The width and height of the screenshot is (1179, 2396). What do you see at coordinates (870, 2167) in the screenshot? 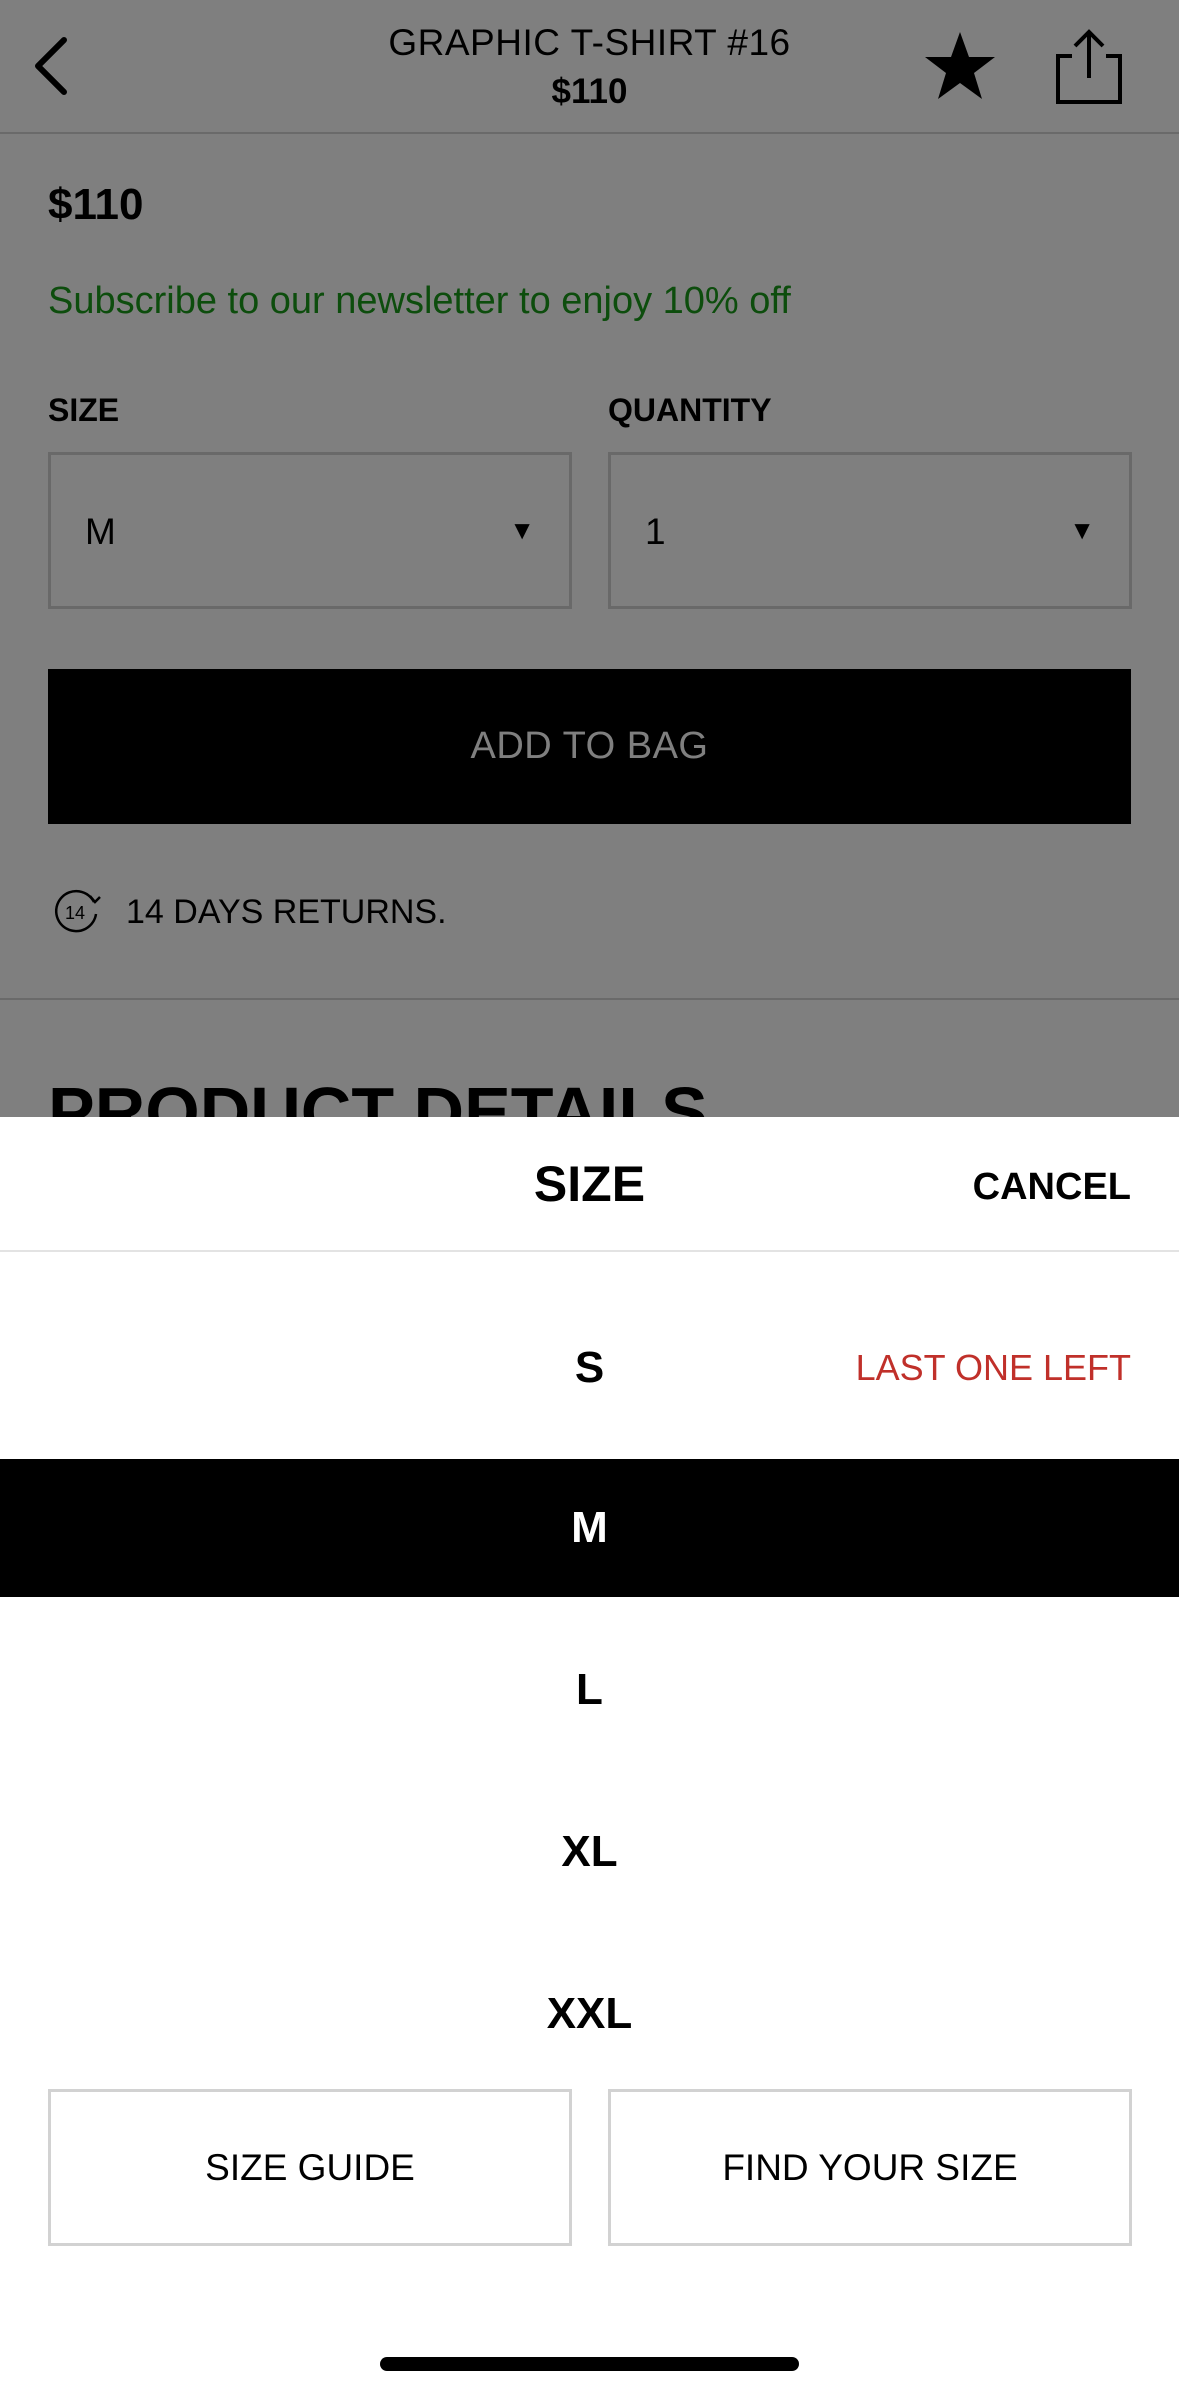
I see `find-your-size-button: FIND YOUR SIZE` at bounding box center [870, 2167].